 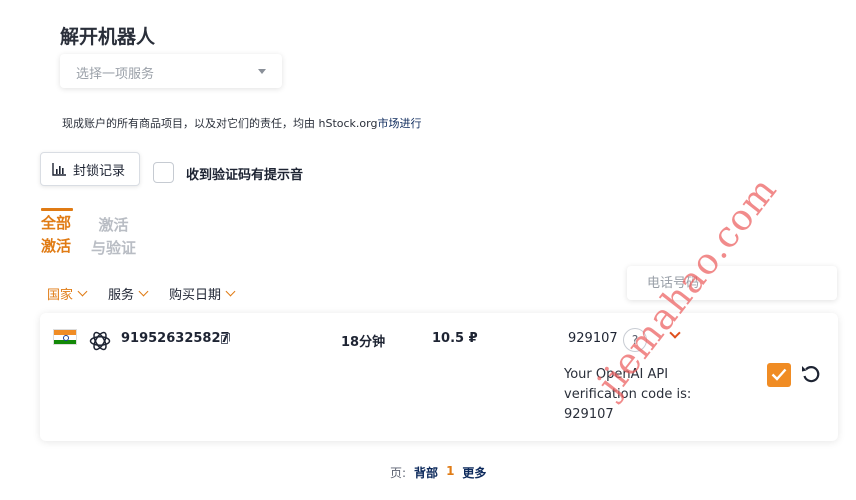 I want to click on tab-activation-verification: 激活 与验证, so click(x=113, y=237).